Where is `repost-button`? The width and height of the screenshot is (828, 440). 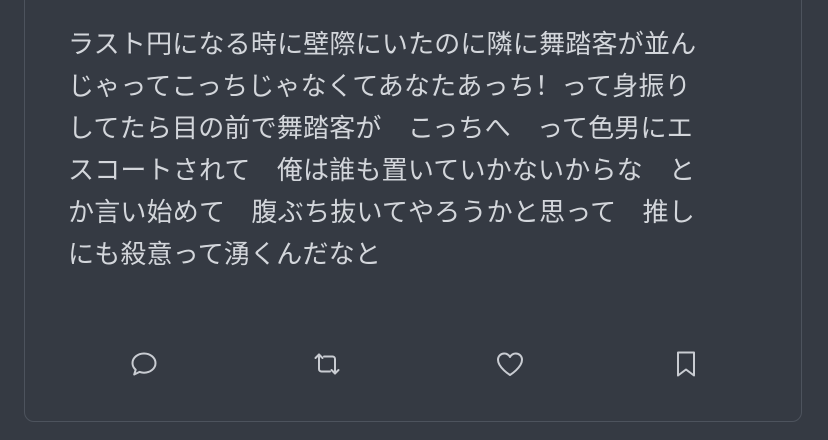 repost-button is located at coordinates (327, 364).